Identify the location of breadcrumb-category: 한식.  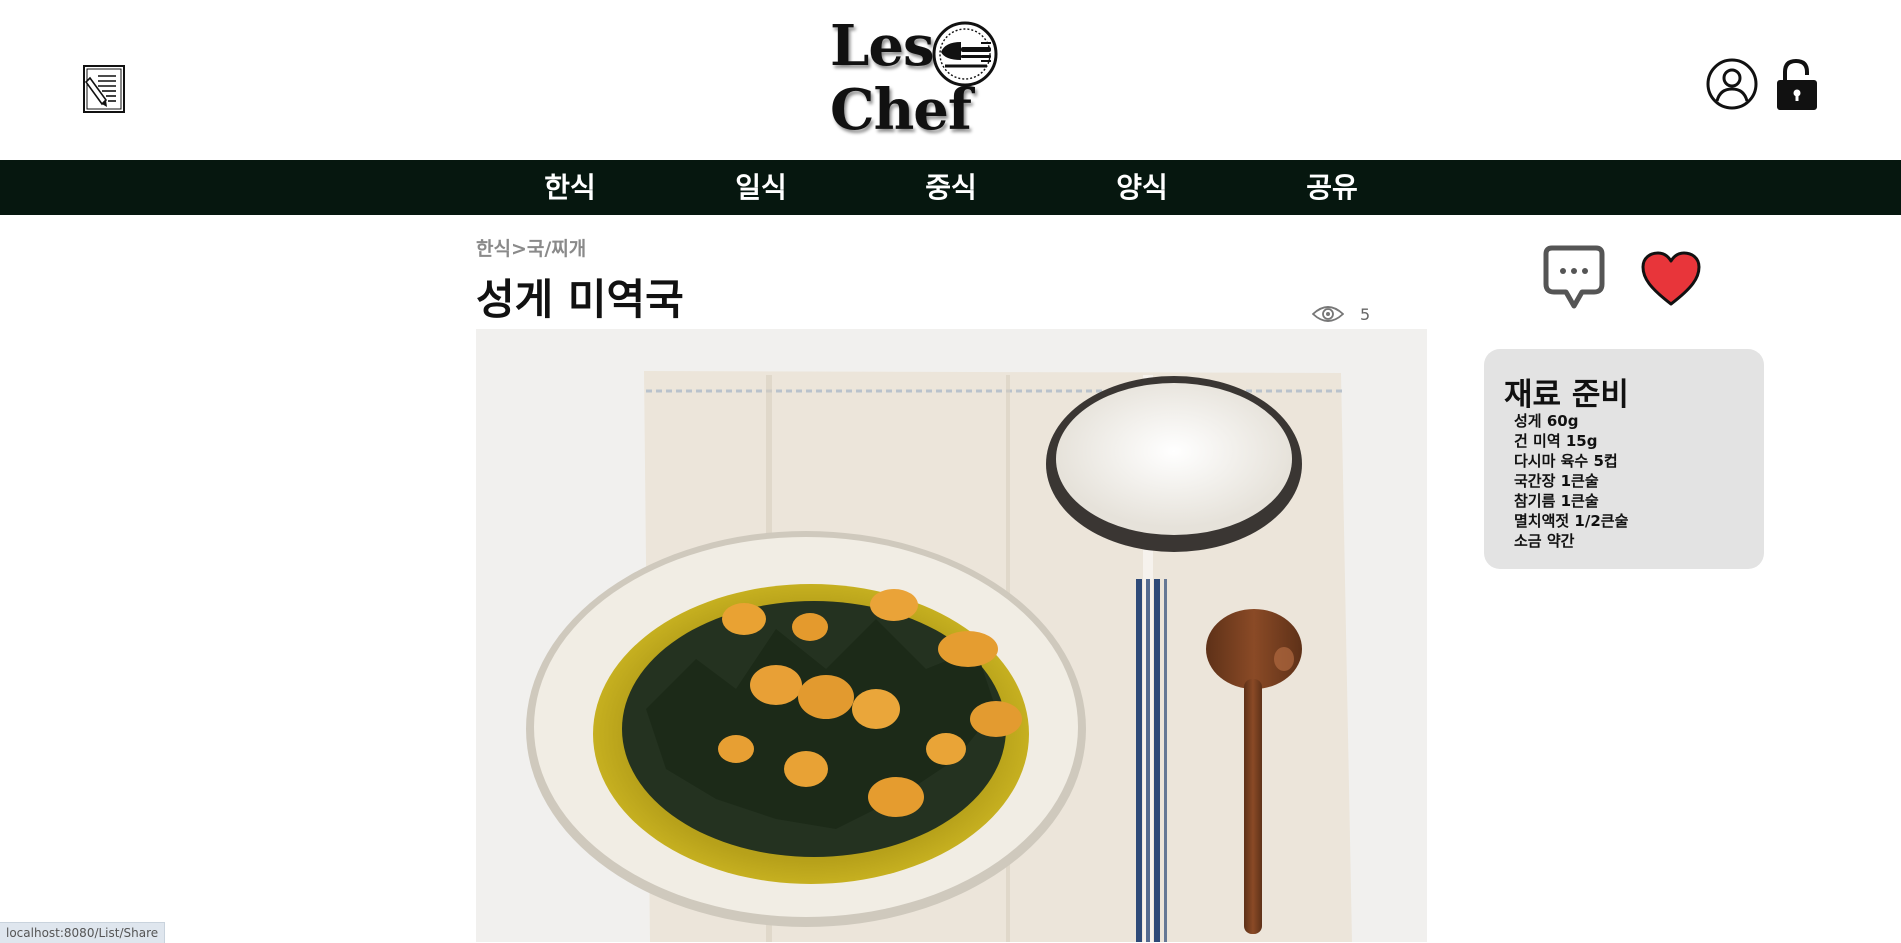
(493, 249).